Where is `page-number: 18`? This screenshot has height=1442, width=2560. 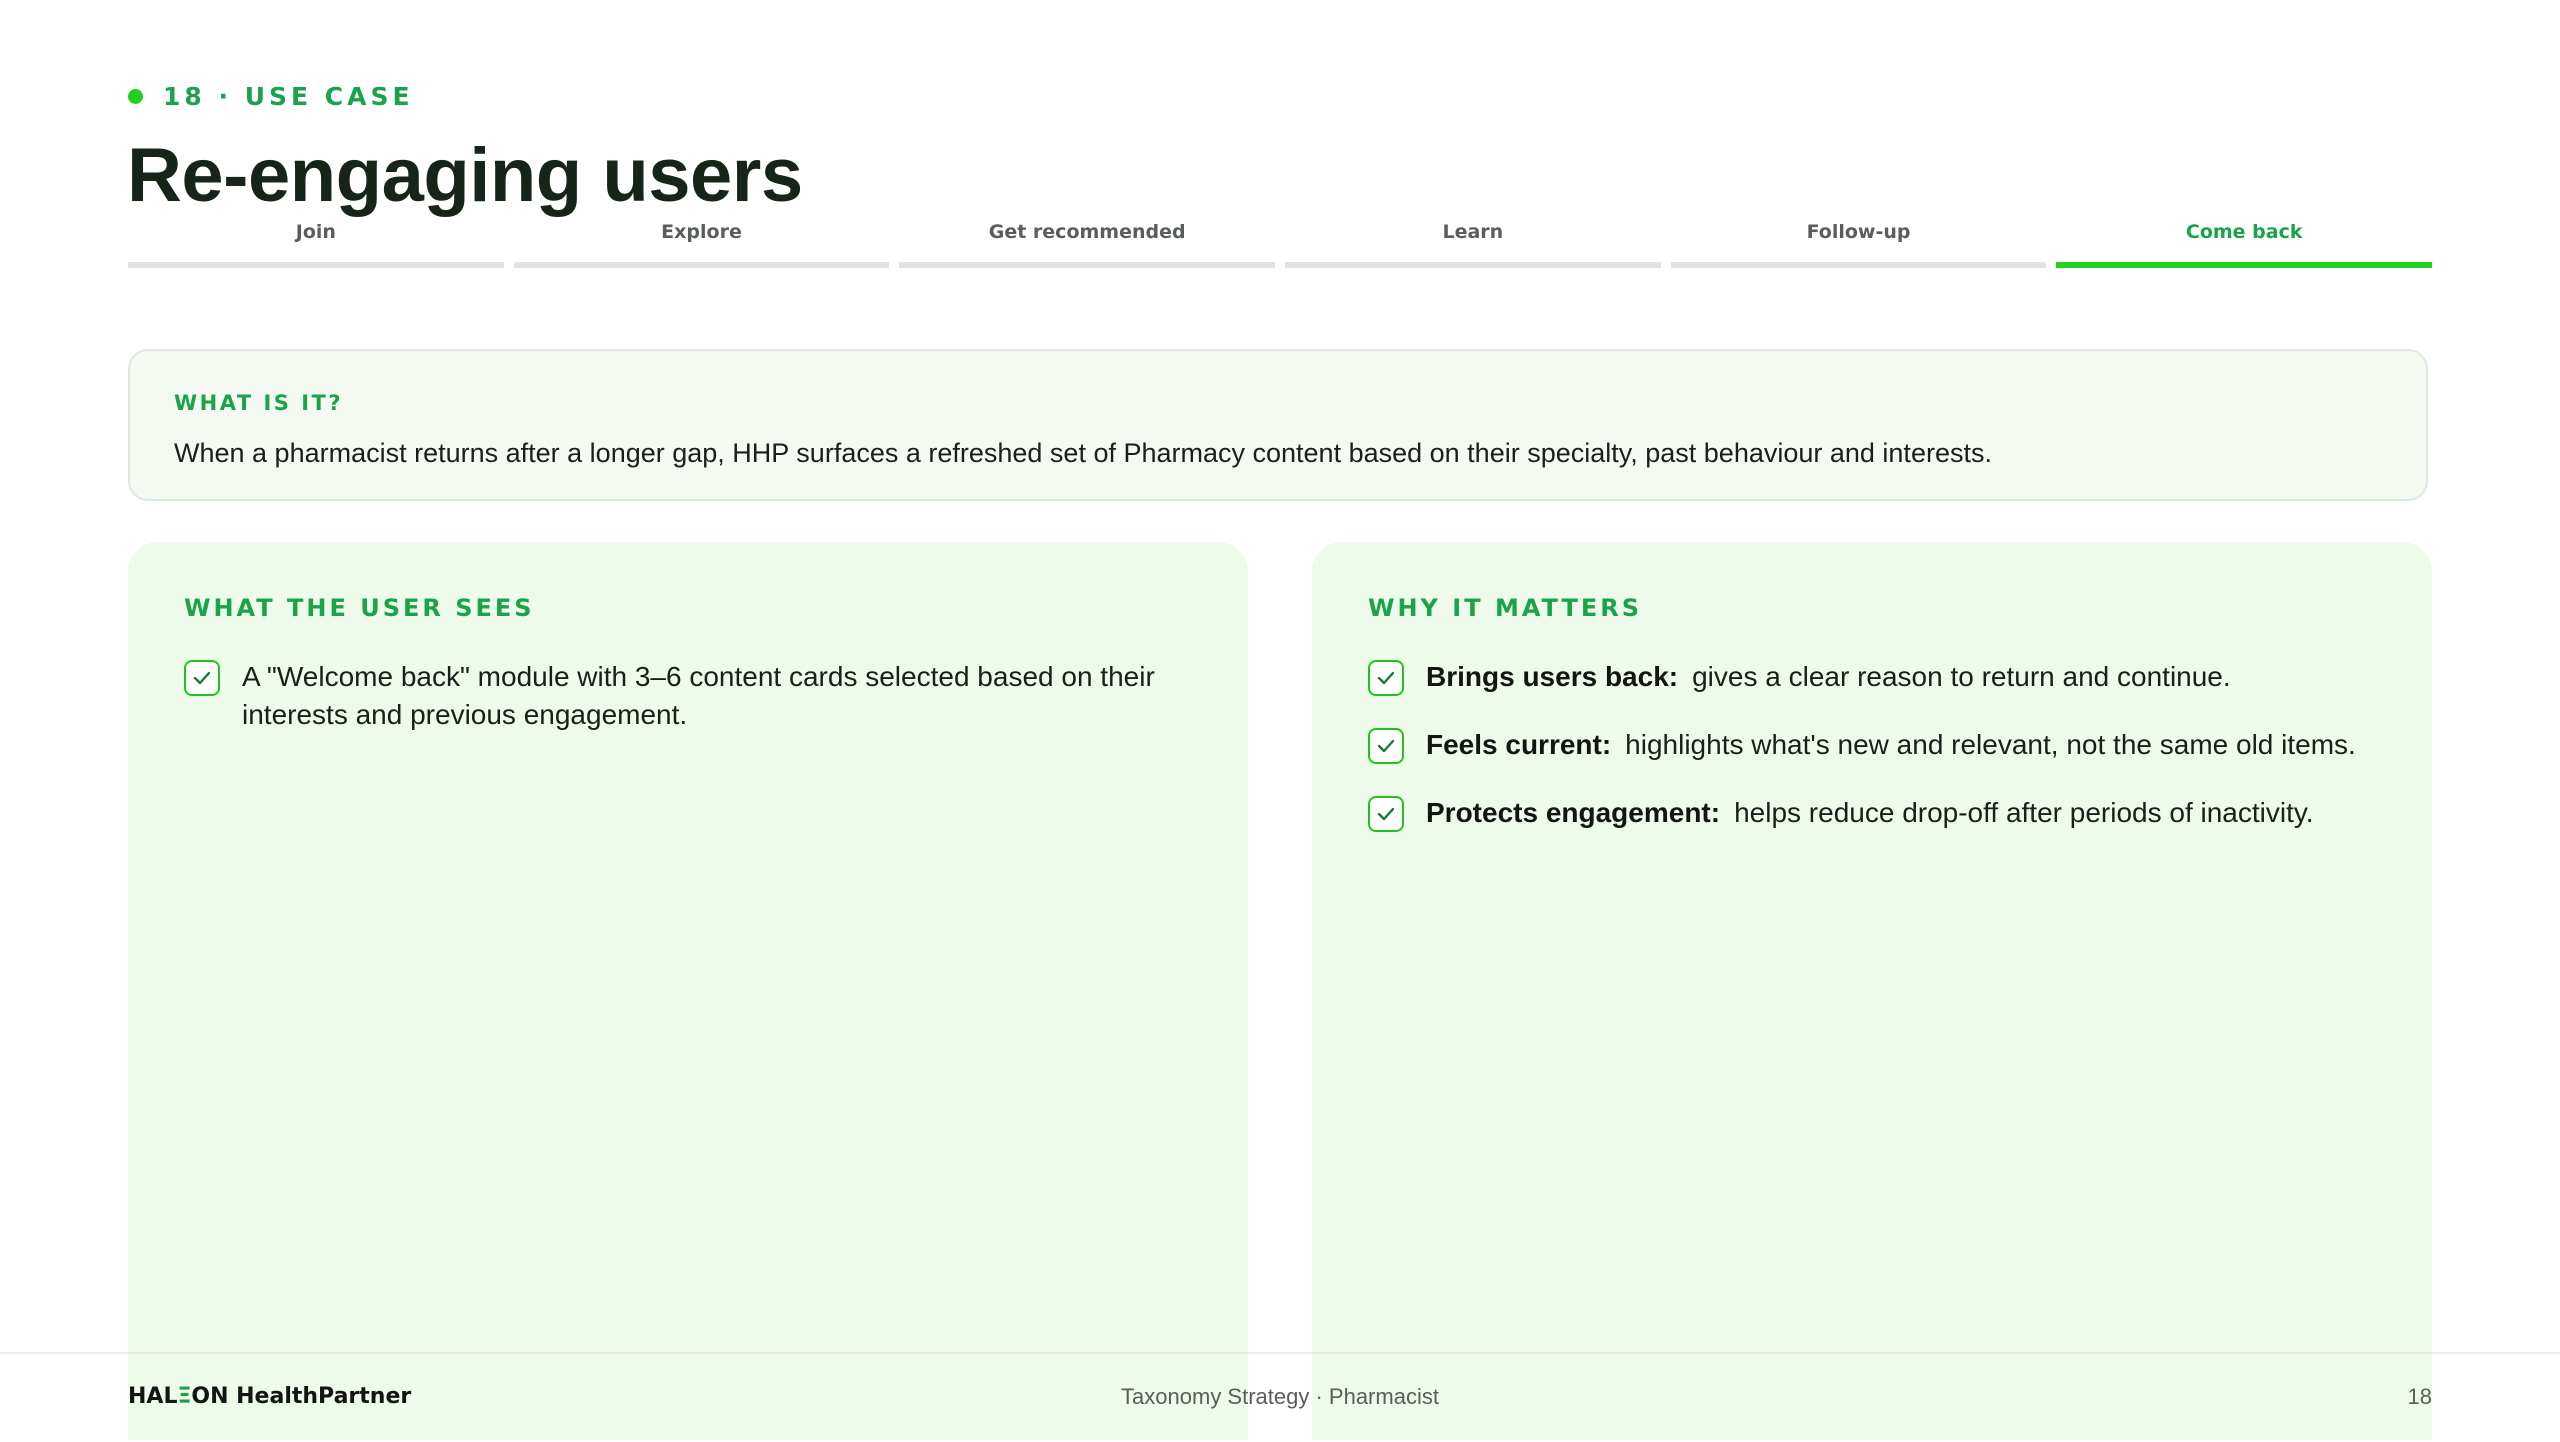 page-number: 18 is located at coordinates (2419, 1396).